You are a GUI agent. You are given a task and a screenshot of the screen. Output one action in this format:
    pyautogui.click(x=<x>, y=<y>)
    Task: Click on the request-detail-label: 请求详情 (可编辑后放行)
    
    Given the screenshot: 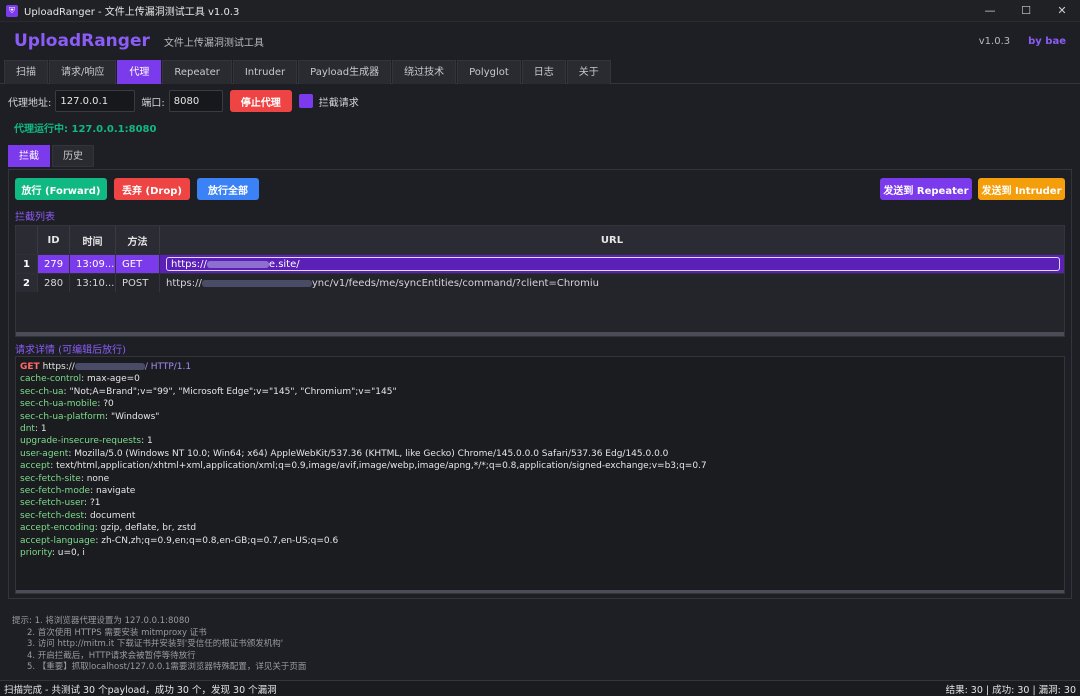 What is the action you would take?
    pyautogui.click(x=70, y=350)
    